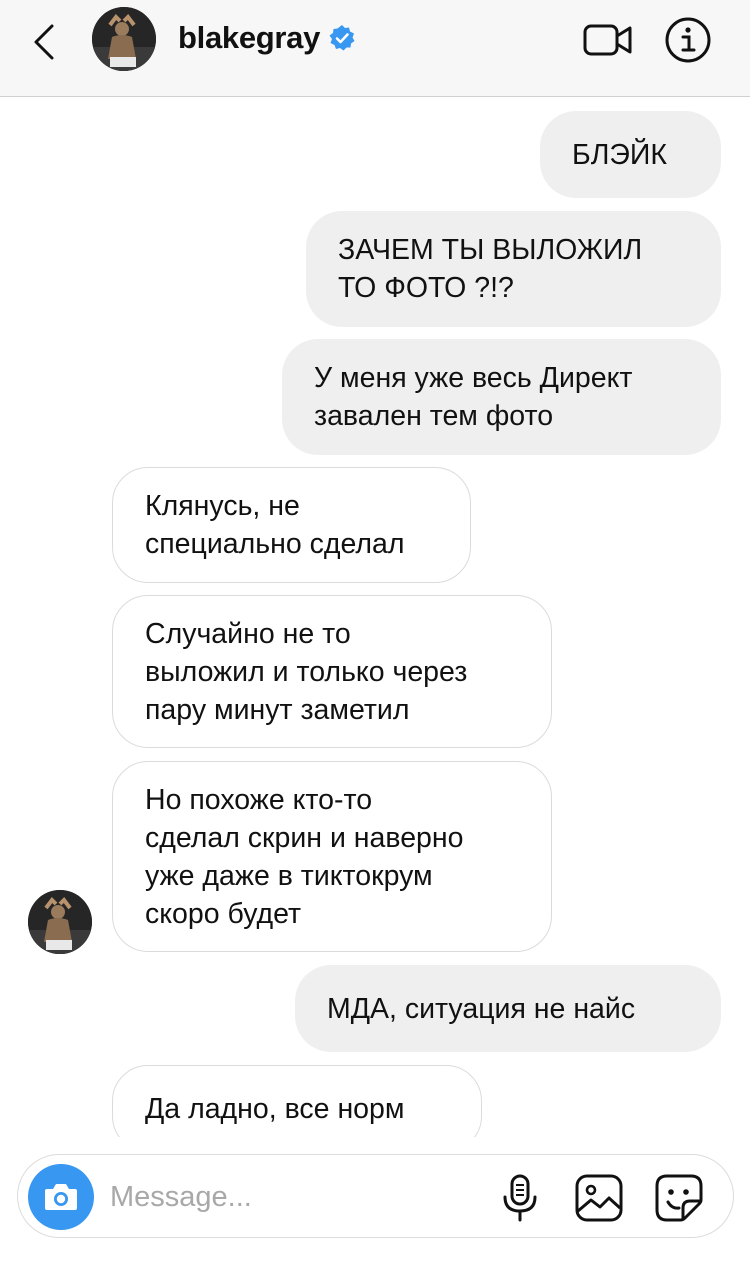 Image resolution: width=750 pixels, height=1276 pixels. Describe the element at coordinates (375, 48) in the screenshot. I see `chat-header: blakegray` at that location.